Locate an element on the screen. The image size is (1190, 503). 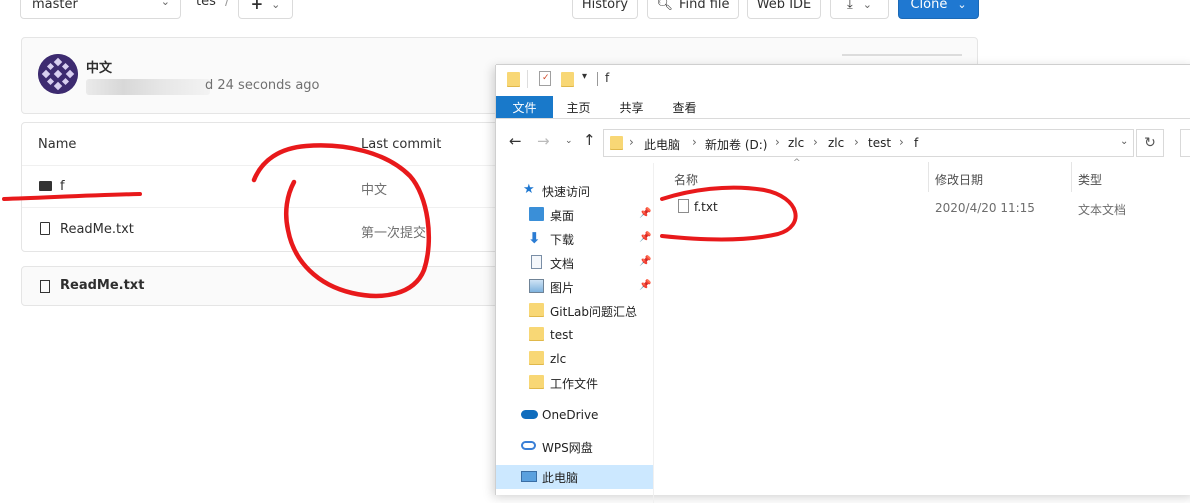
commit-time: d 24 seconds ago is located at coordinates (262, 85).